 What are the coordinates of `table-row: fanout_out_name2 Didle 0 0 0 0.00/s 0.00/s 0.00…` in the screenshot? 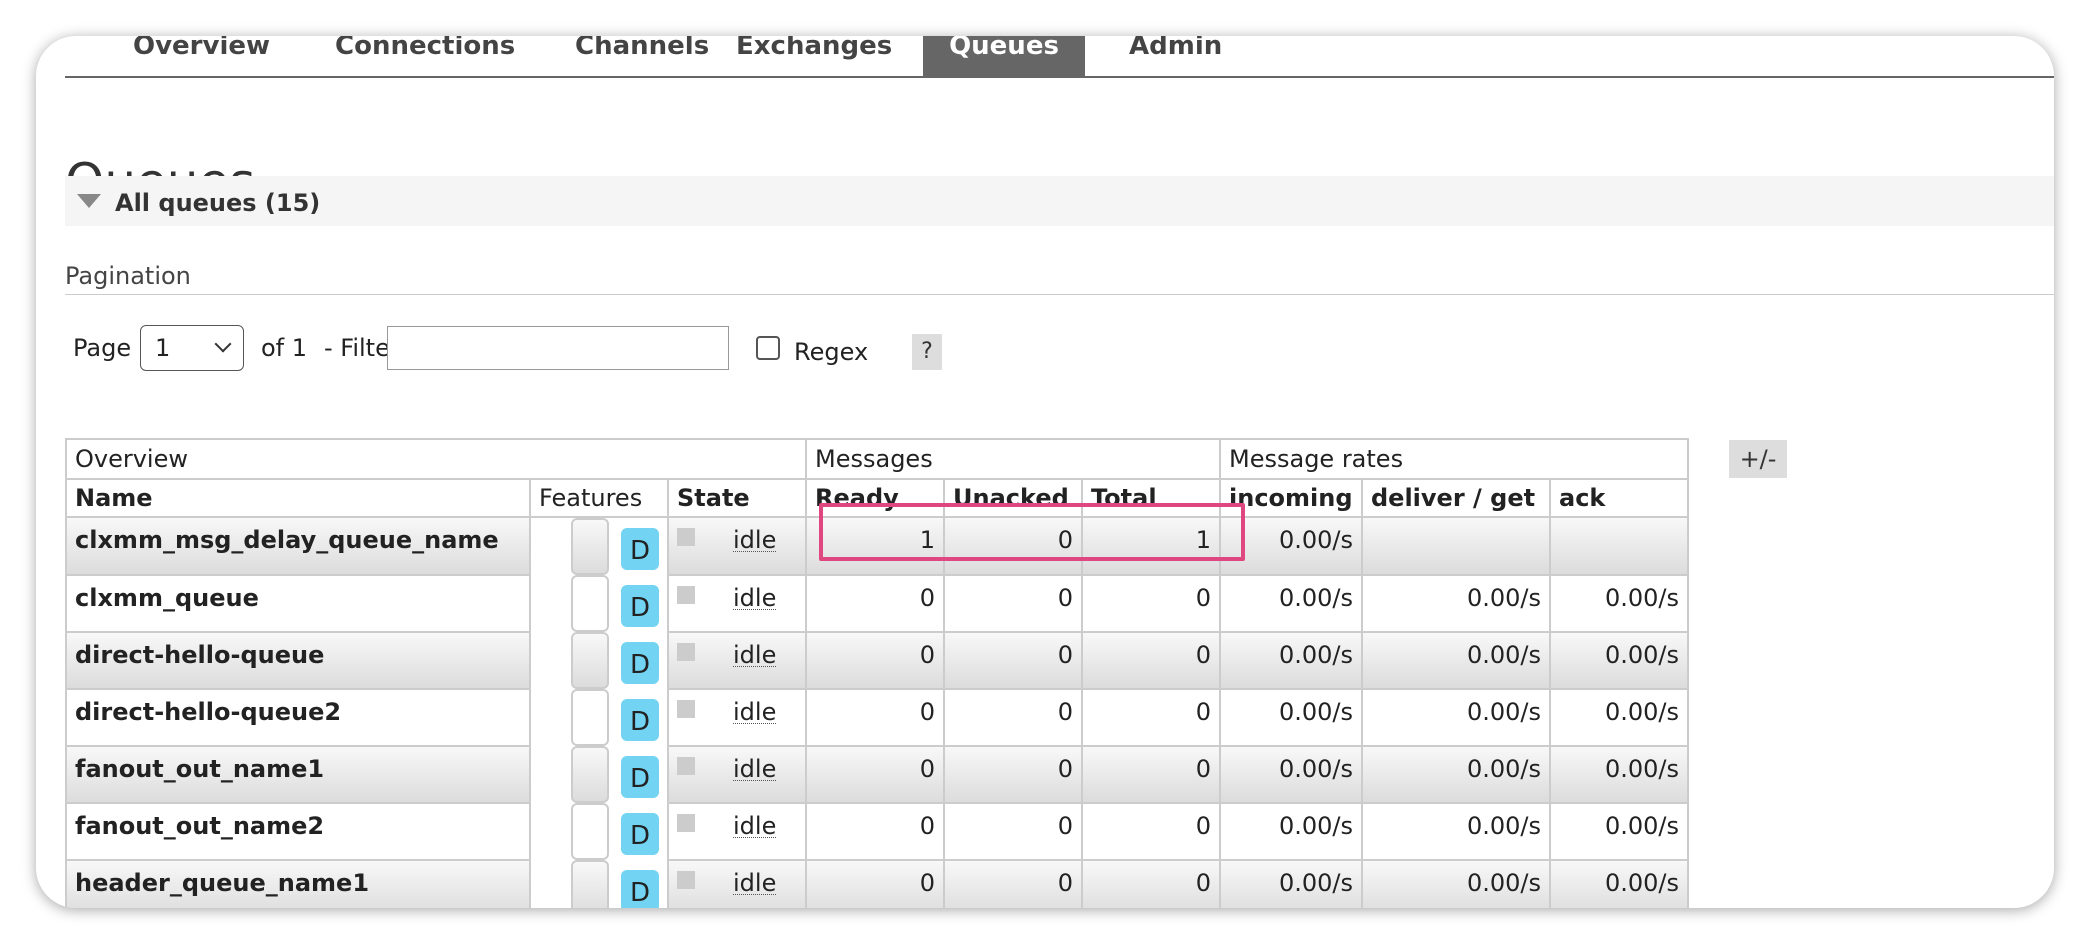 It's located at (877, 831).